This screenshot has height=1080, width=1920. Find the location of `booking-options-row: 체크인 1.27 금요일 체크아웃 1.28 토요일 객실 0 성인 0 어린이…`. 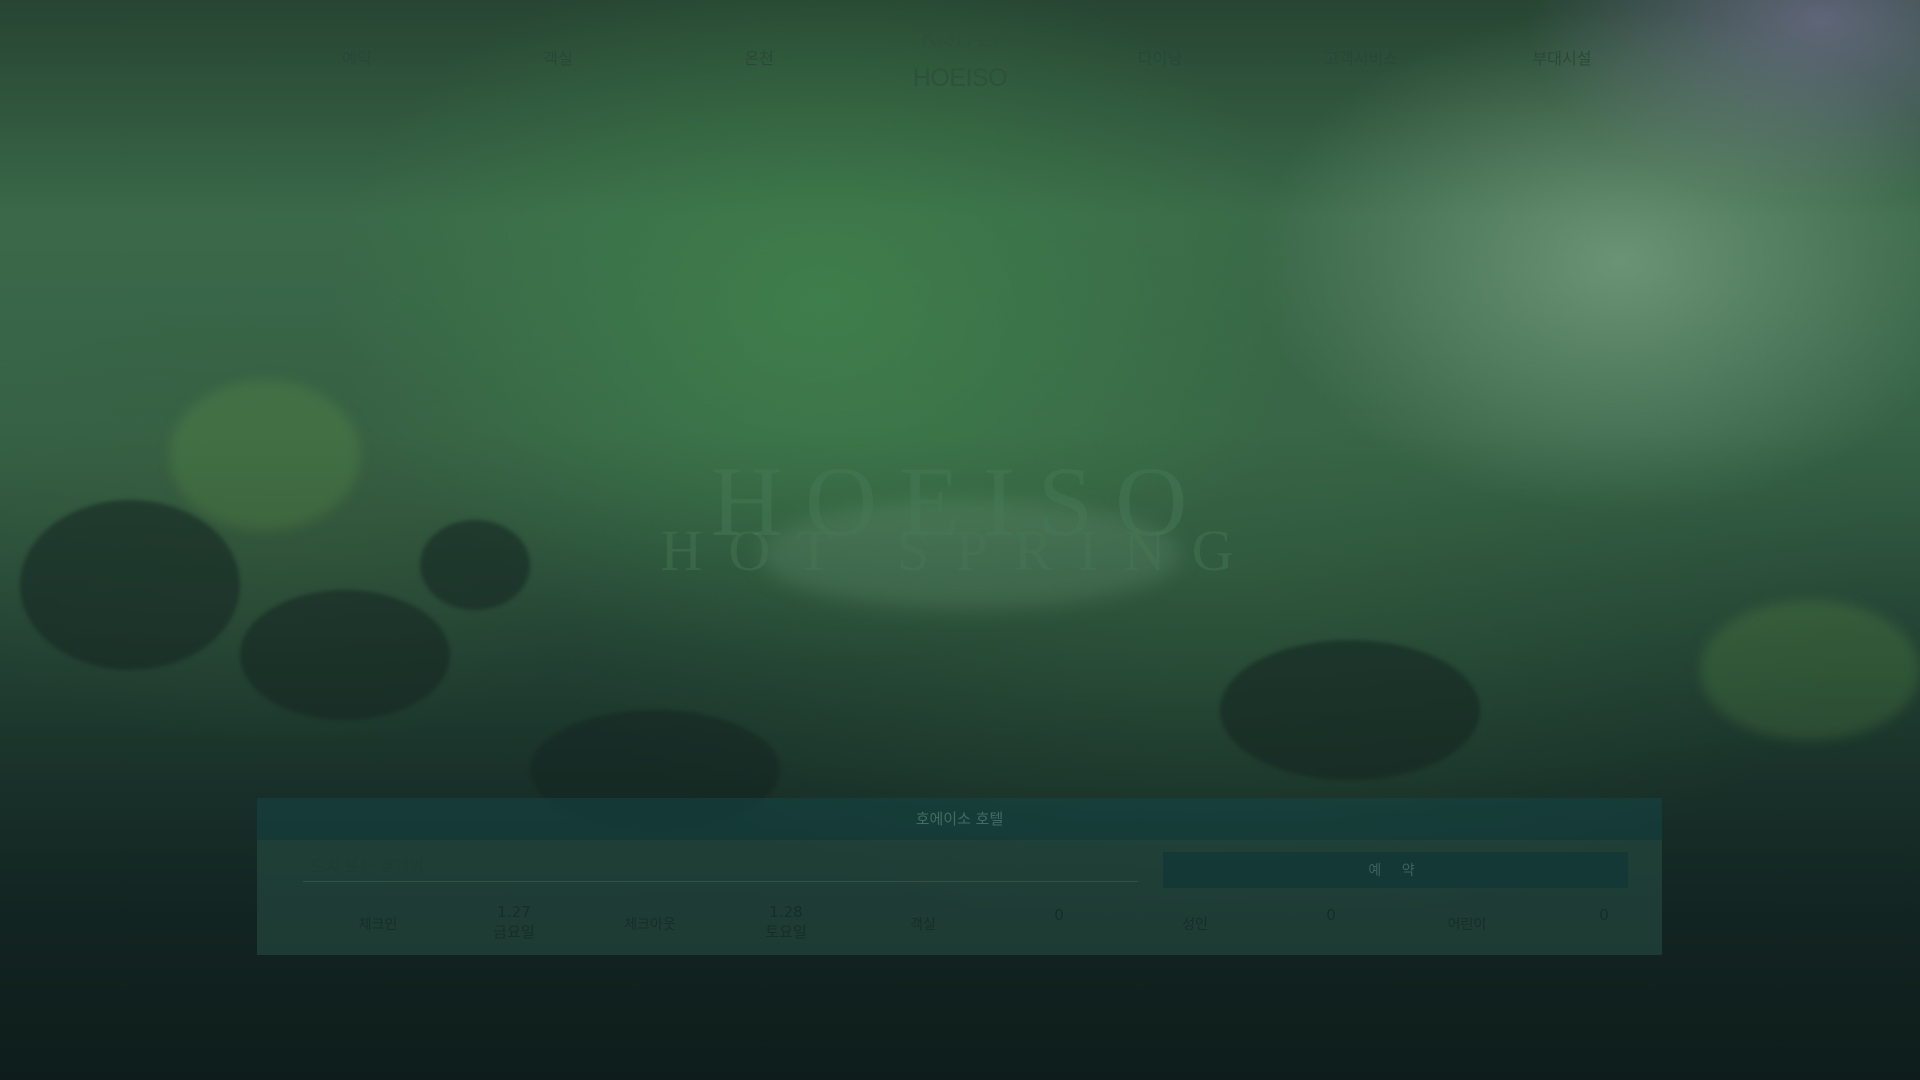

booking-options-row: 체크인 1.27 금요일 체크아웃 1.28 토요일 객실 0 성인 0 어린이… is located at coordinates (959, 925).